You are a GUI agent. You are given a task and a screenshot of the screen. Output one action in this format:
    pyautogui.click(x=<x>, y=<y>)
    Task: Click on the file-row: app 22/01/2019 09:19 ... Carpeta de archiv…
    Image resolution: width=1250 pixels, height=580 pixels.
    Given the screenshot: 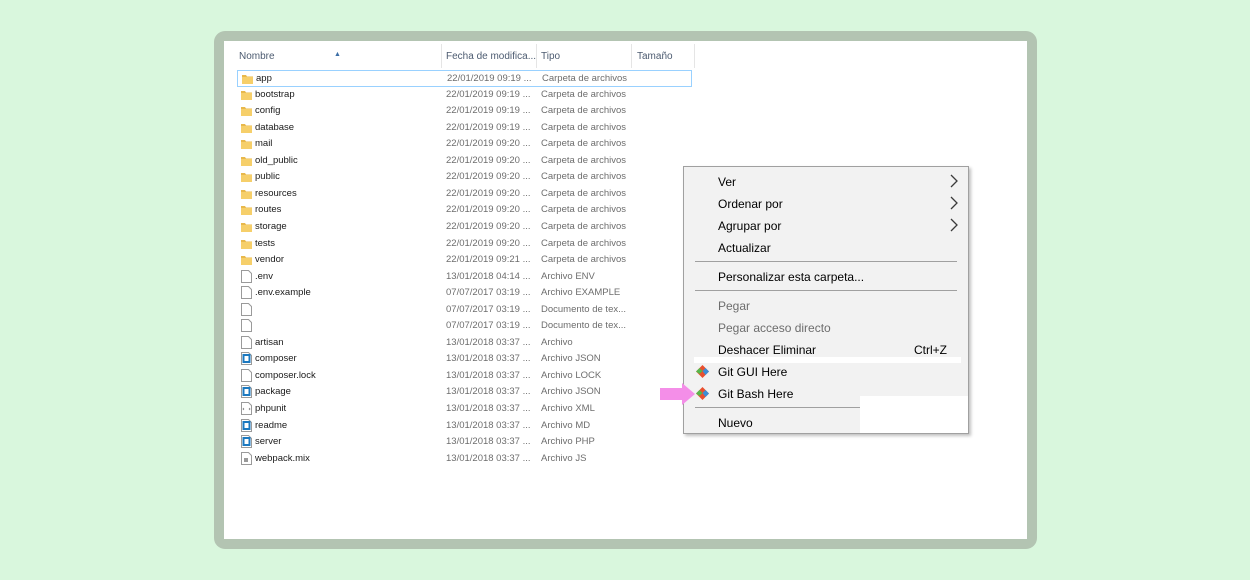 What is the action you would take?
    pyautogui.click(x=464, y=78)
    